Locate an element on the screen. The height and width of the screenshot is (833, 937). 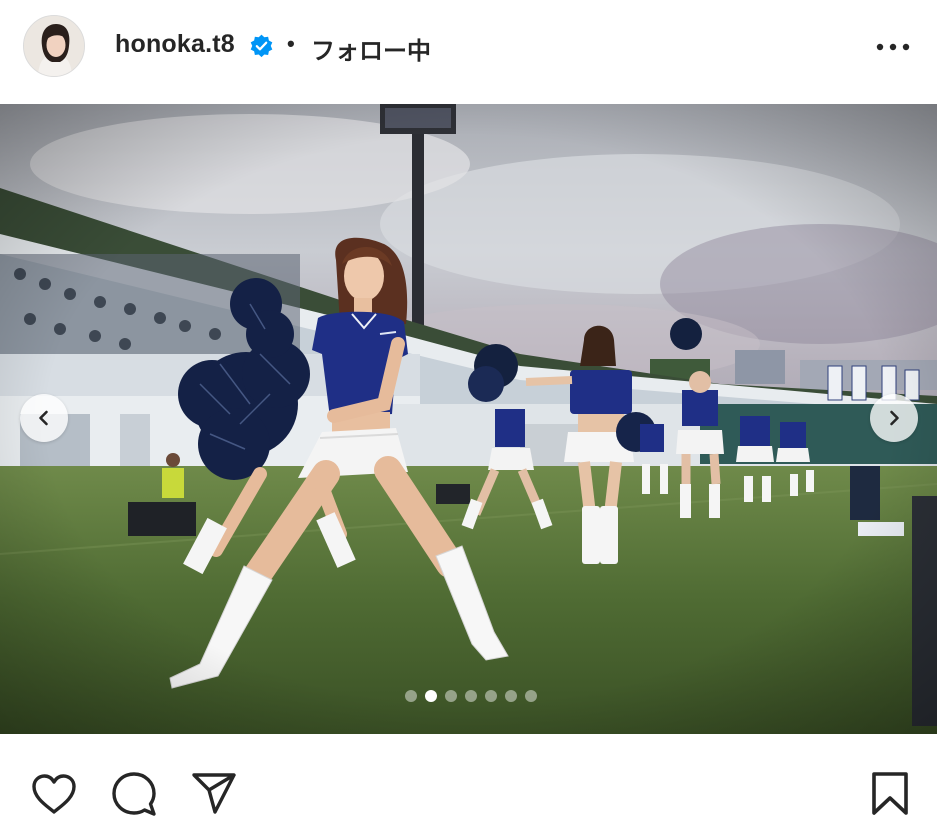
comment-bubble-icon is located at coordinates (134, 794).